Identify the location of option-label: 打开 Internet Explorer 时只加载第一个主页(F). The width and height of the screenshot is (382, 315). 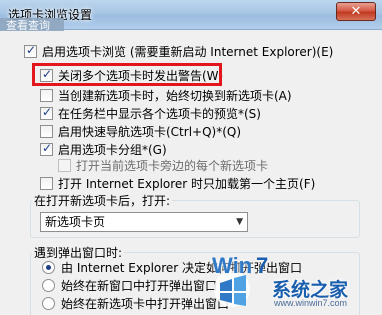
(187, 183).